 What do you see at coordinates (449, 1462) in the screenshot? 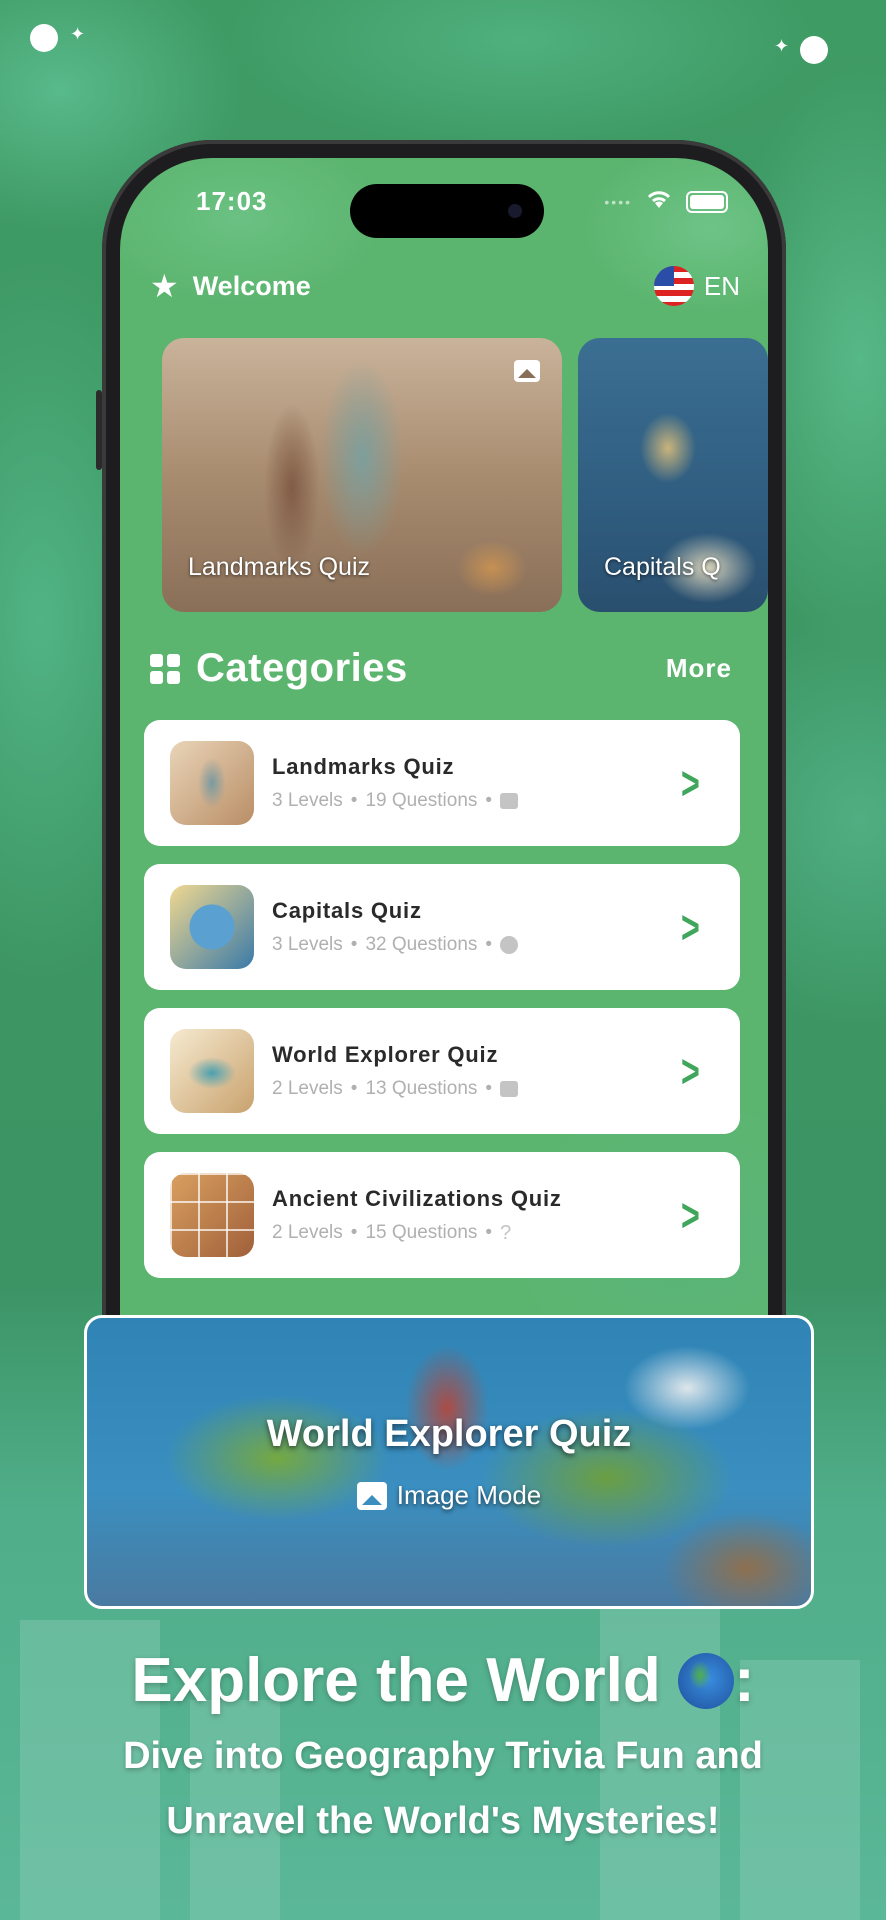
I see `featured-quiz-card: World Explorer Quiz Image Mode` at bounding box center [449, 1462].